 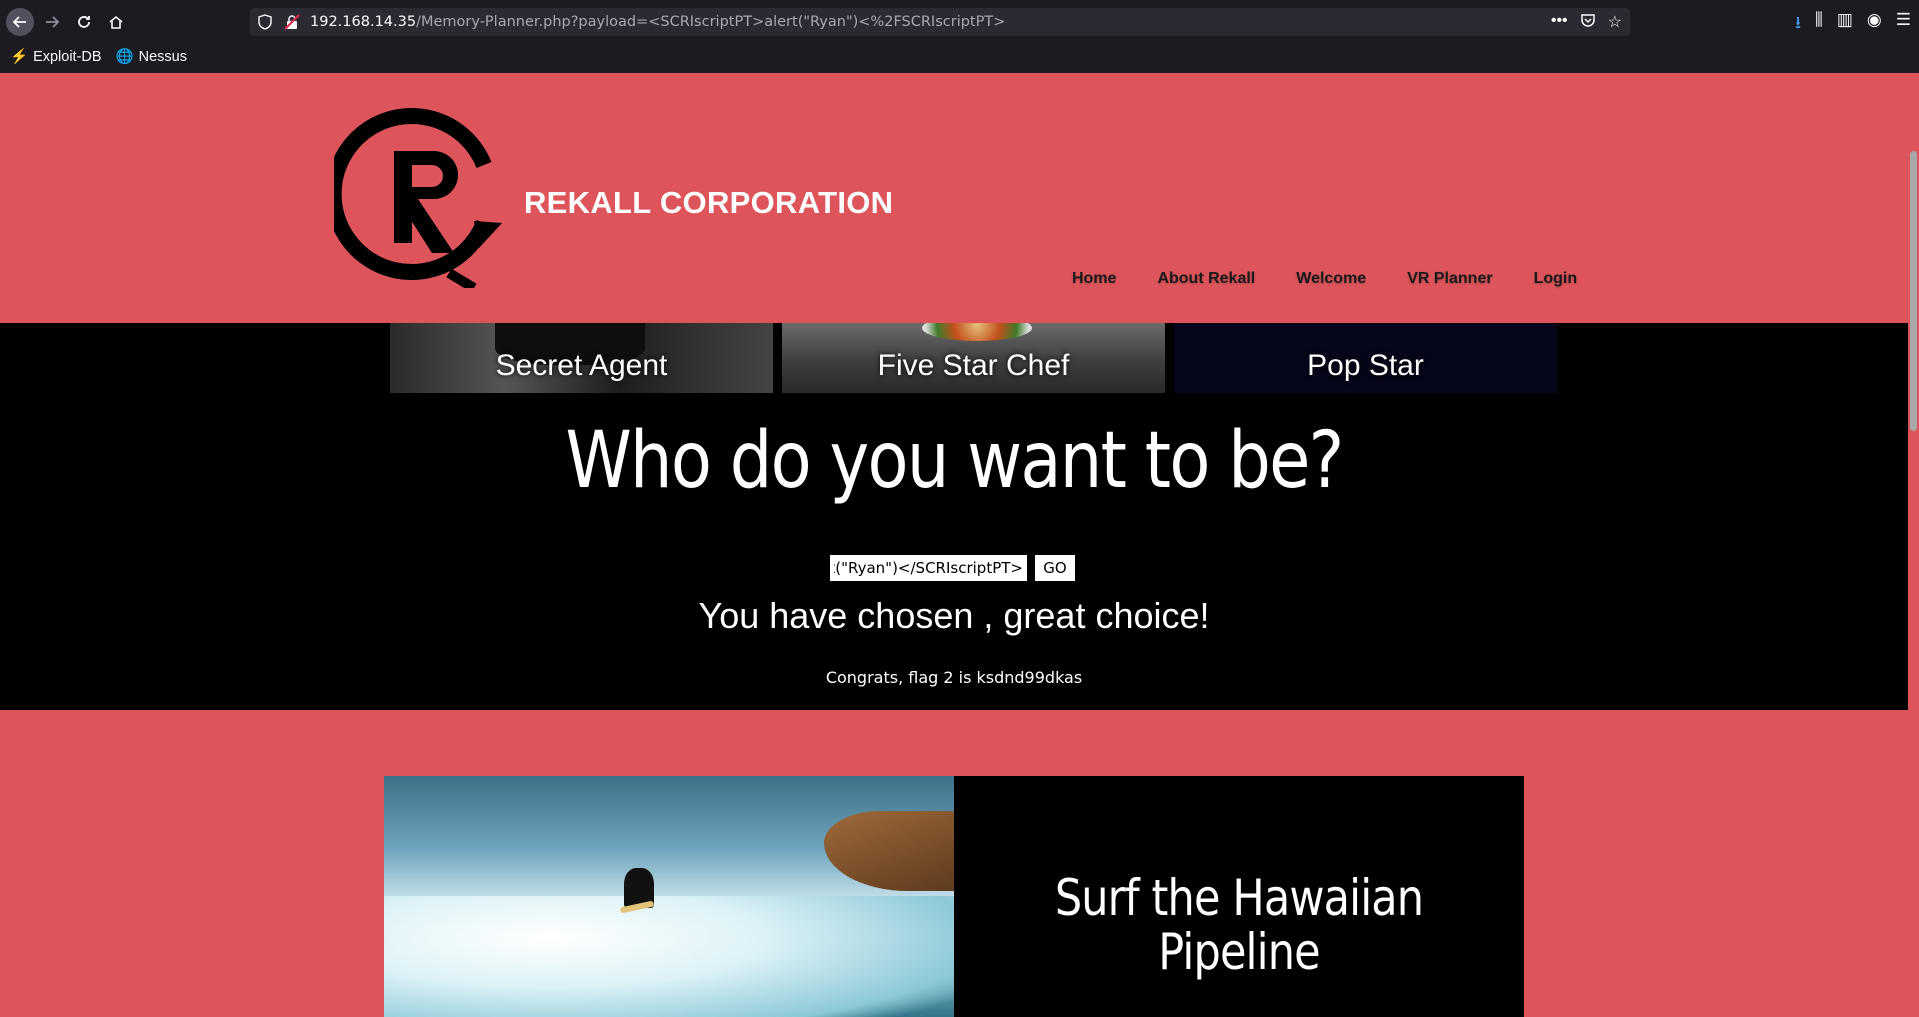 I want to click on reload-icon, so click(x=84, y=22).